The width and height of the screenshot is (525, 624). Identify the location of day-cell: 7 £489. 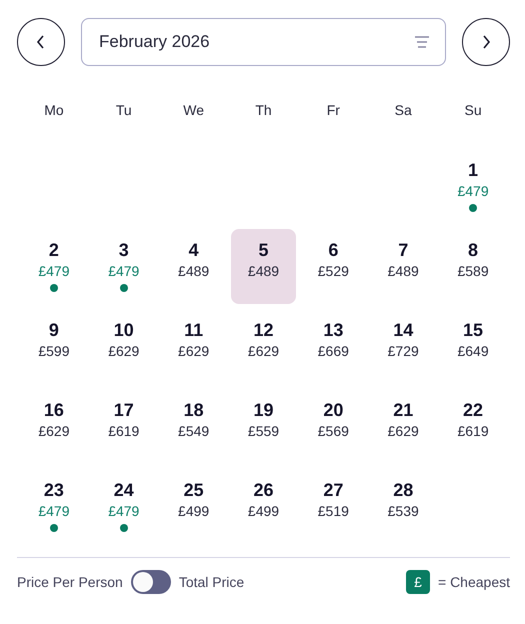
(403, 266).